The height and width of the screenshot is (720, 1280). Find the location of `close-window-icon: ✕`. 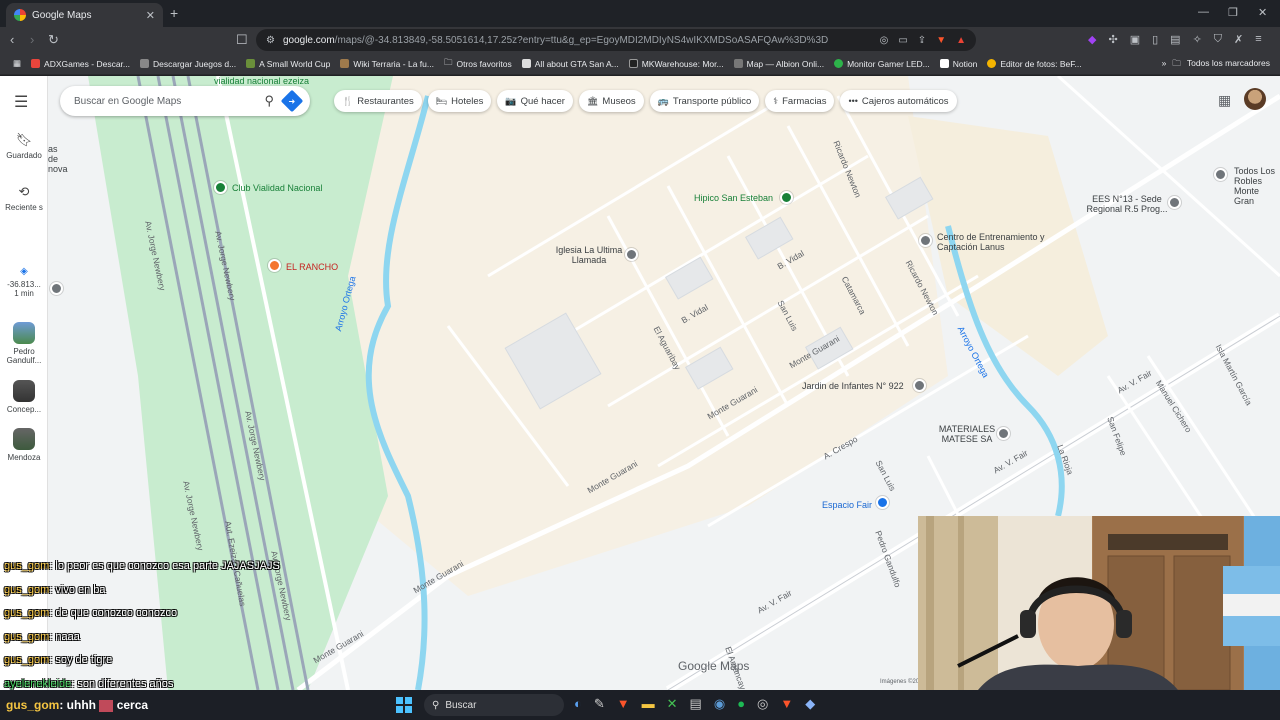

close-window-icon: ✕ is located at coordinates (1262, 12).